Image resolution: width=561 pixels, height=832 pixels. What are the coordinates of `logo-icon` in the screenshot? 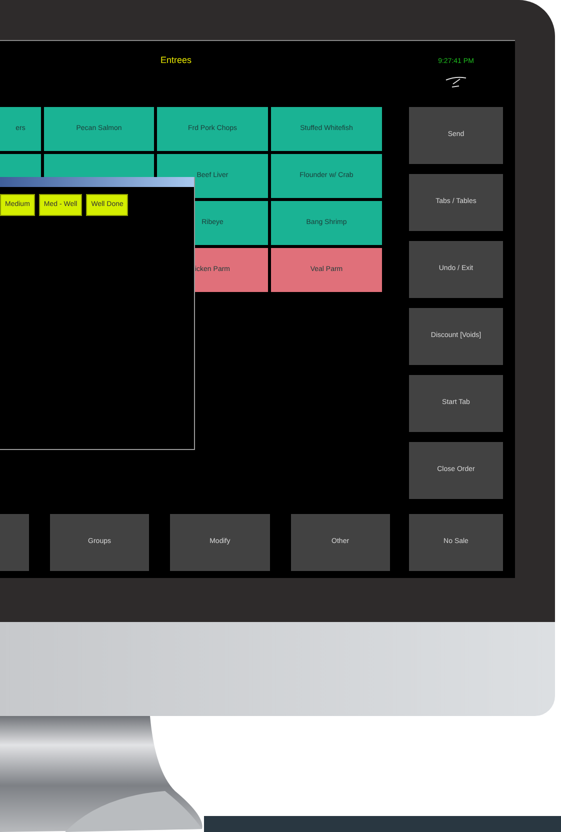 It's located at (456, 82).